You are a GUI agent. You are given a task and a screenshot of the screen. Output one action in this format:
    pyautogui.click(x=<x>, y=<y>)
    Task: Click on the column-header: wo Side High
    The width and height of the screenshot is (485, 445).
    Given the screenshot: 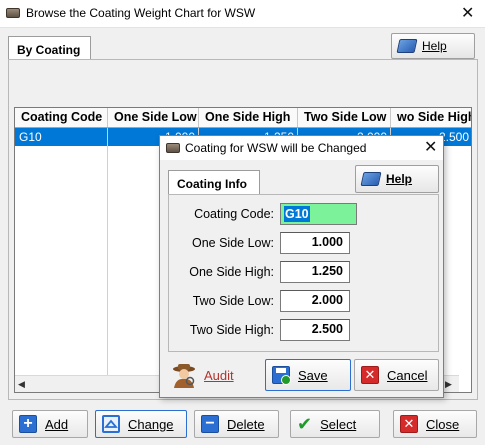 What is the action you would take?
    pyautogui.click(x=431, y=117)
    